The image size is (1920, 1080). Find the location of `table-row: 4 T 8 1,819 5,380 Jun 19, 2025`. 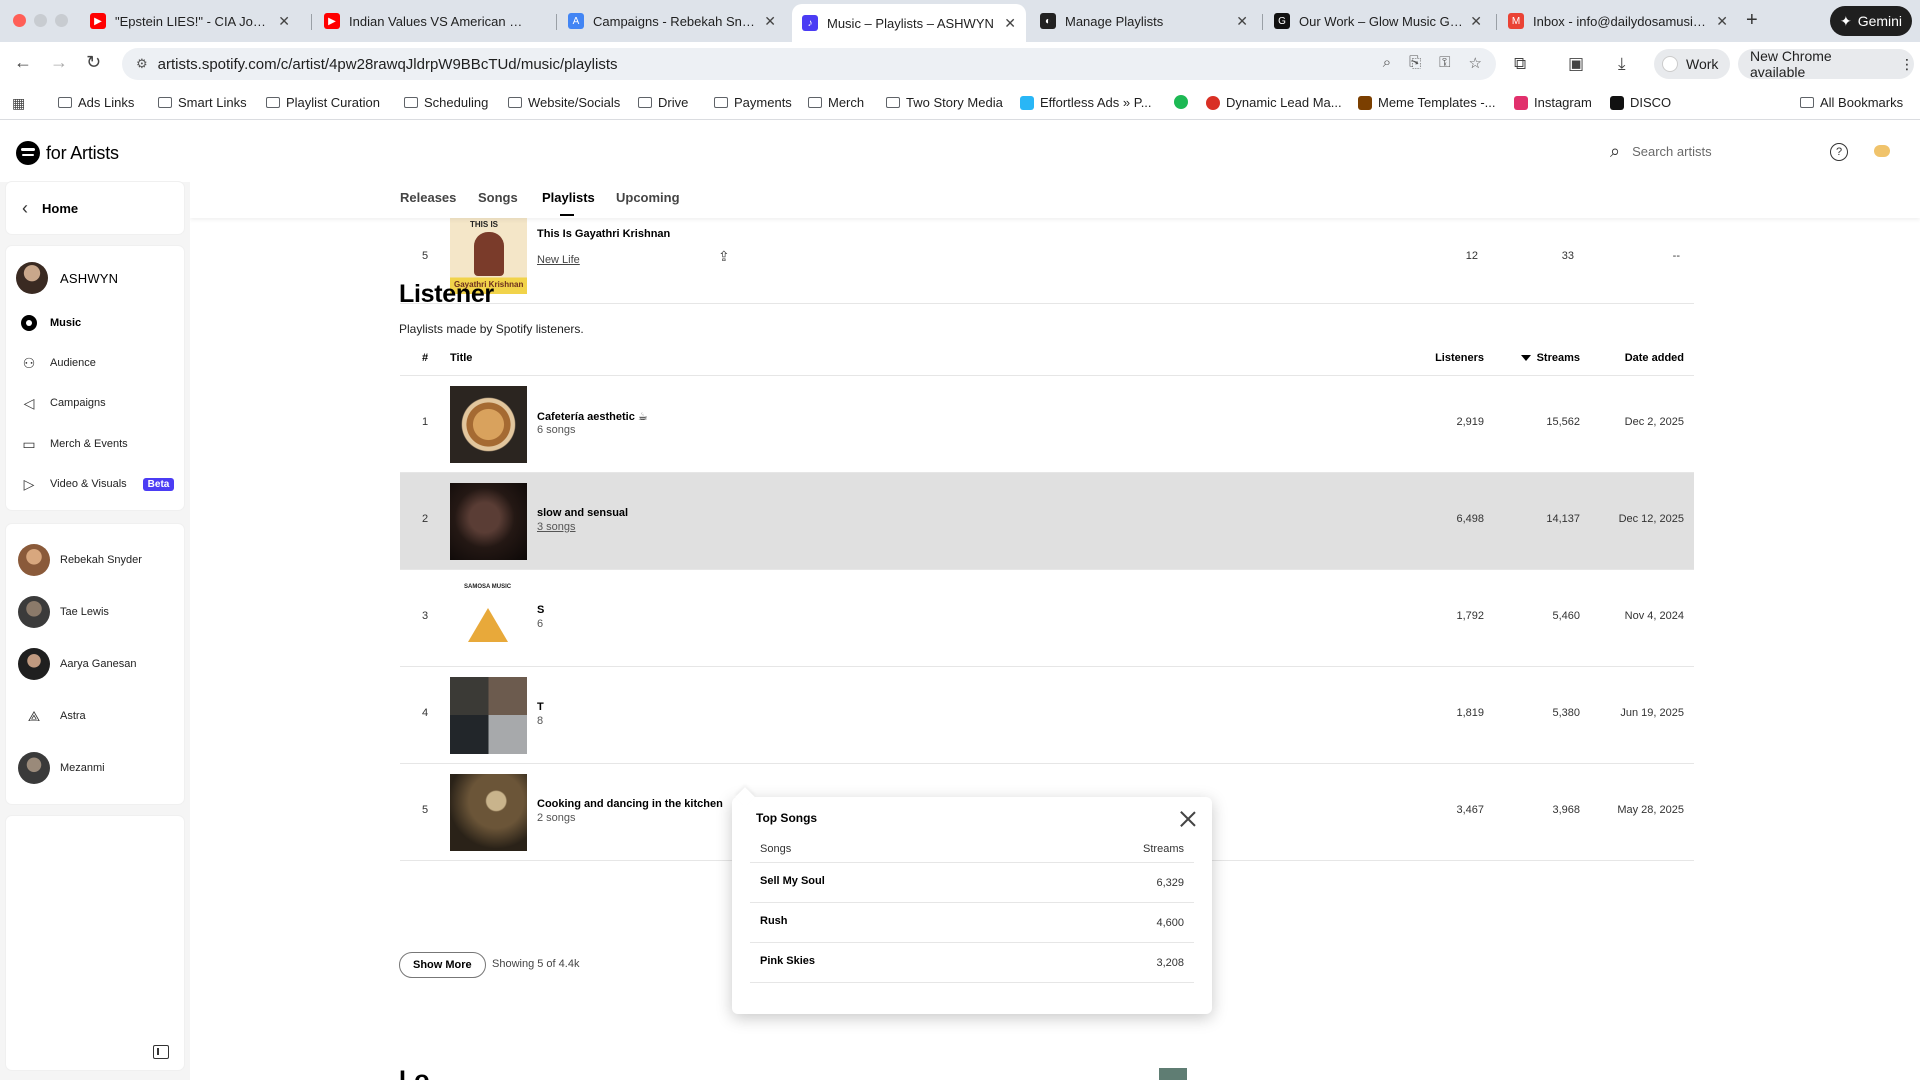

table-row: 4 T 8 1,819 5,380 Jun 19, 2025 is located at coordinates (1047, 715).